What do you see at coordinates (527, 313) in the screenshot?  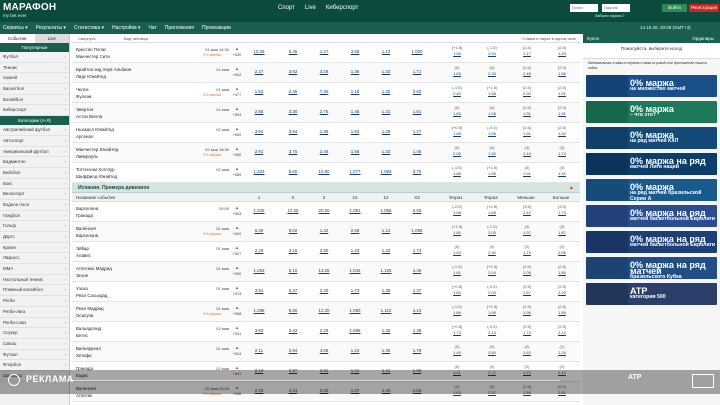 I see `handicap-odds: 1.96` at bounding box center [527, 313].